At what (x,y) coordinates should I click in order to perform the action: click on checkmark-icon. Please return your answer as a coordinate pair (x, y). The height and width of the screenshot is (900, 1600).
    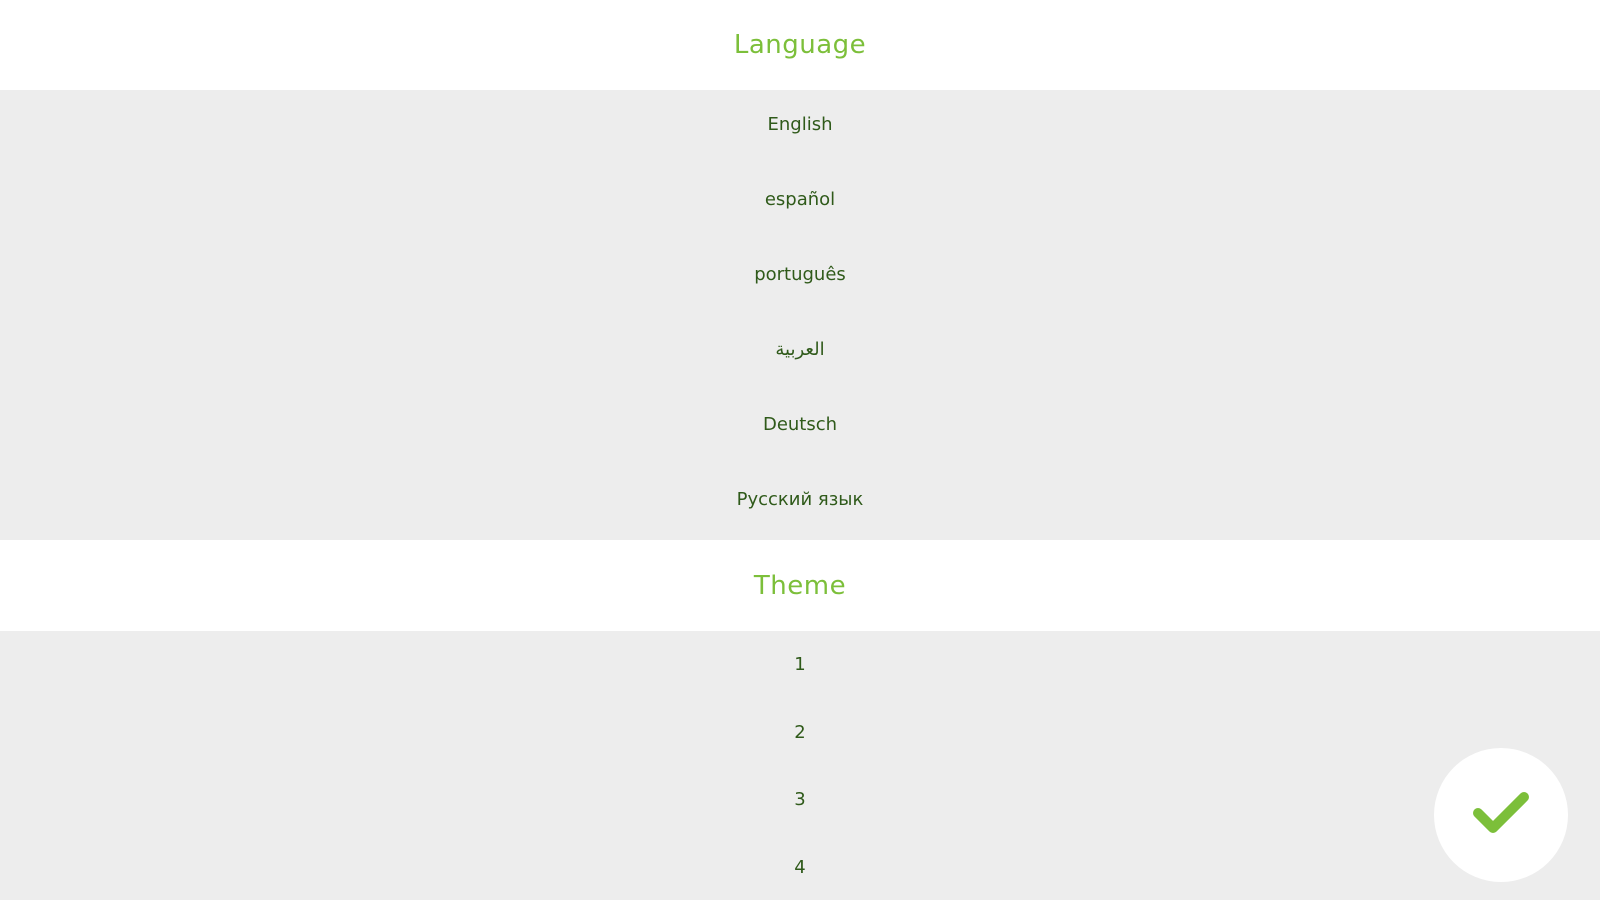
    Looking at the image, I should click on (1501, 815).